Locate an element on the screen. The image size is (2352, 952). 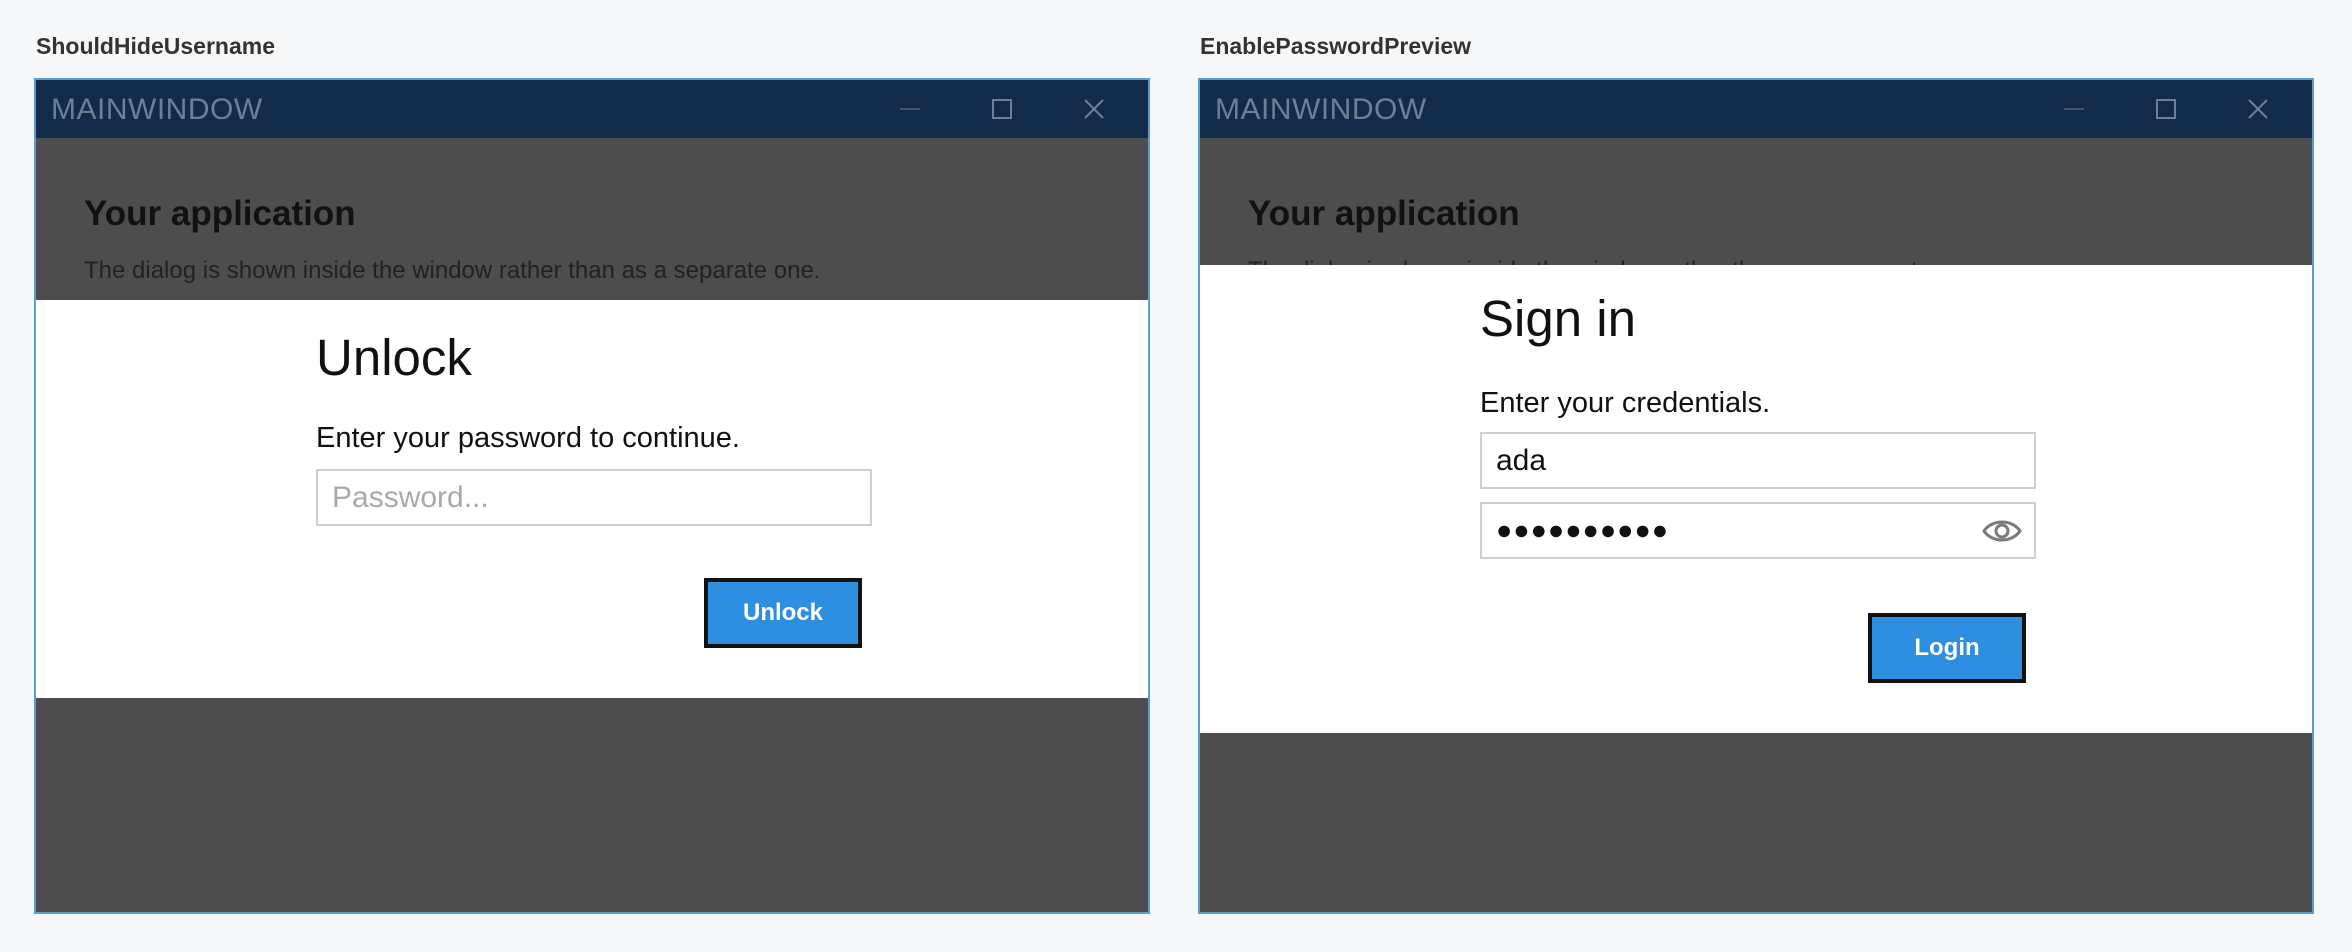
password-masked-value: ●●●●●●●●●● is located at coordinates (1583, 530).